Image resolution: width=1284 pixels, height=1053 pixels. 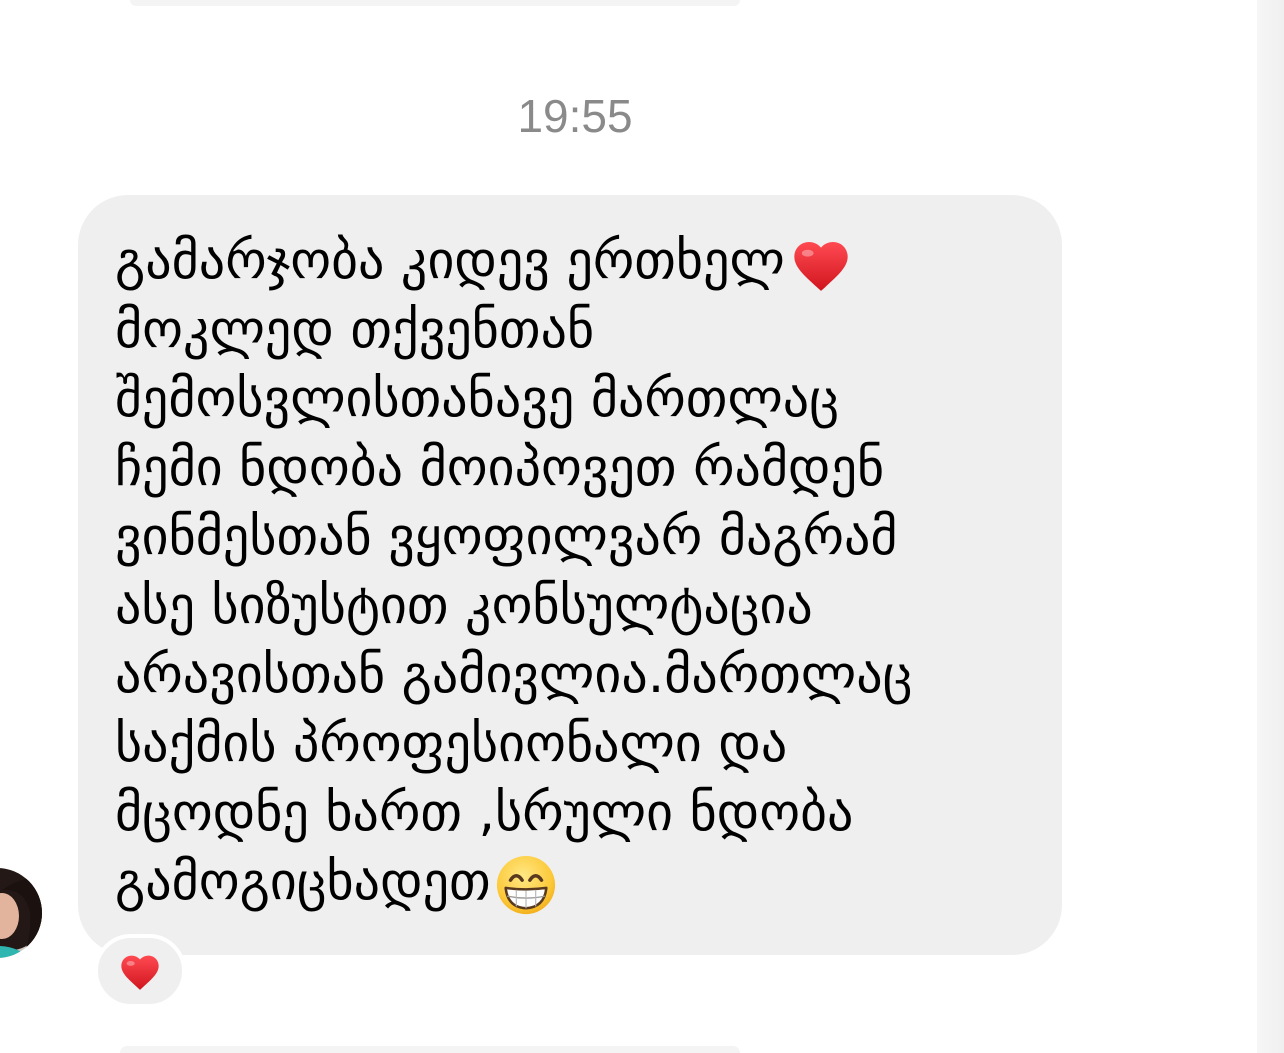 I want to click on next-message-edge, so click(x=430, y=1049).